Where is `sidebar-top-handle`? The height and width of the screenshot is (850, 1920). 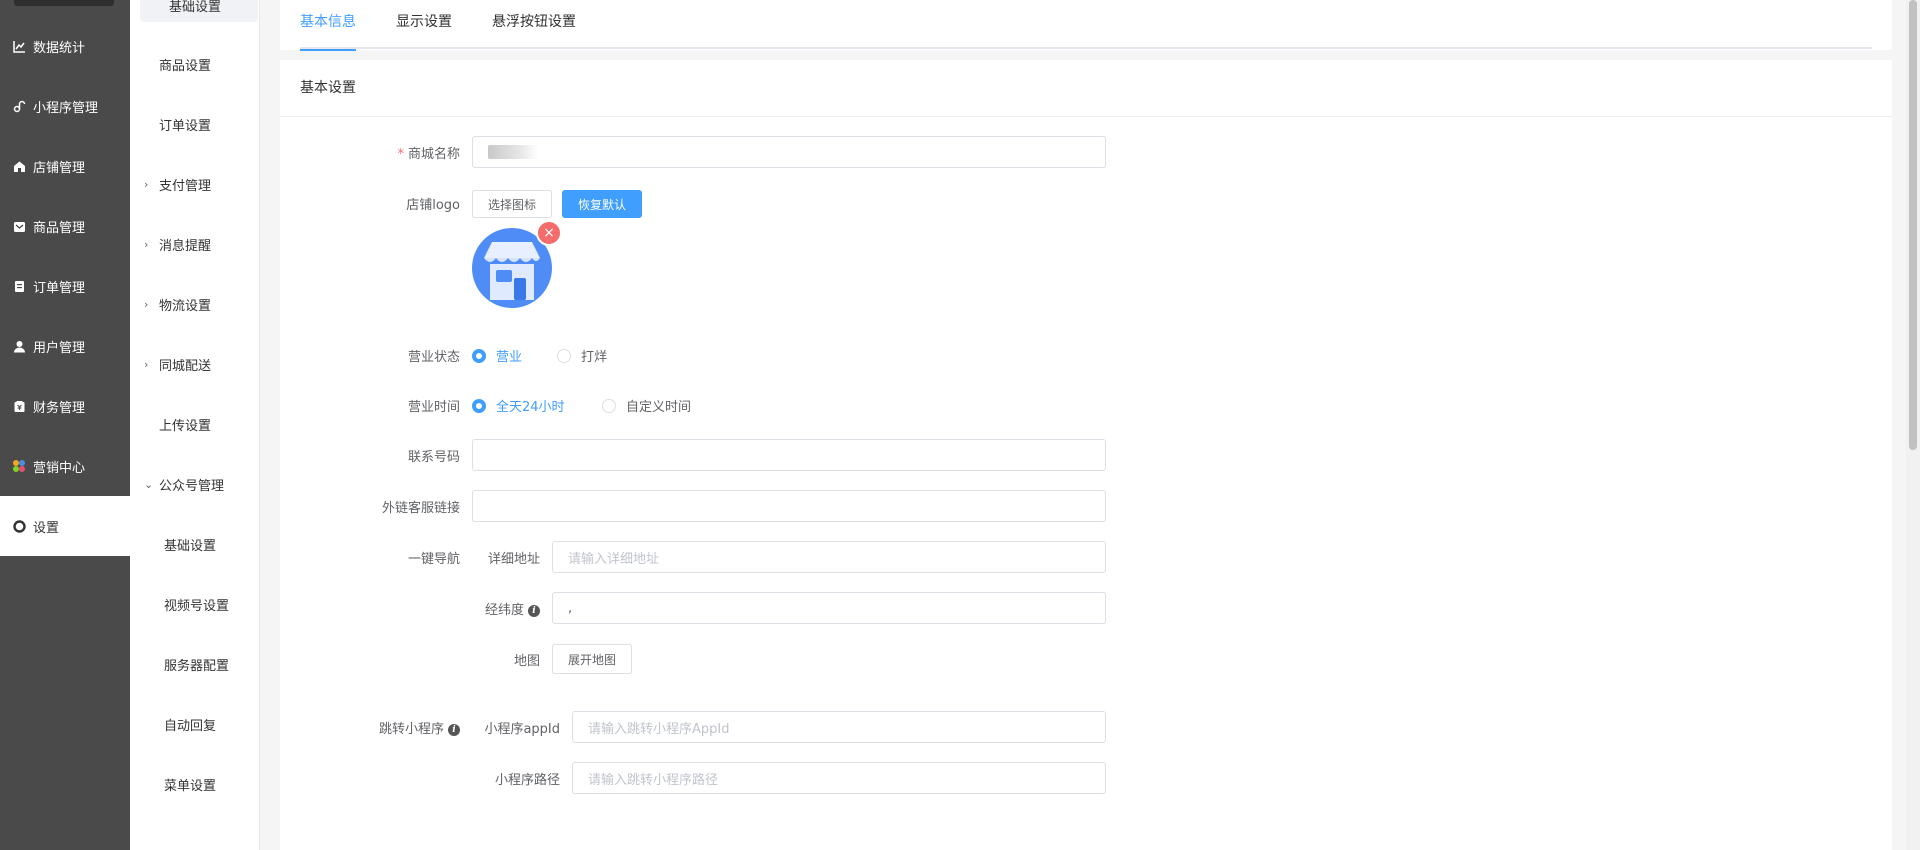
sidebar-top-handle is located at coordinates (64, 3).